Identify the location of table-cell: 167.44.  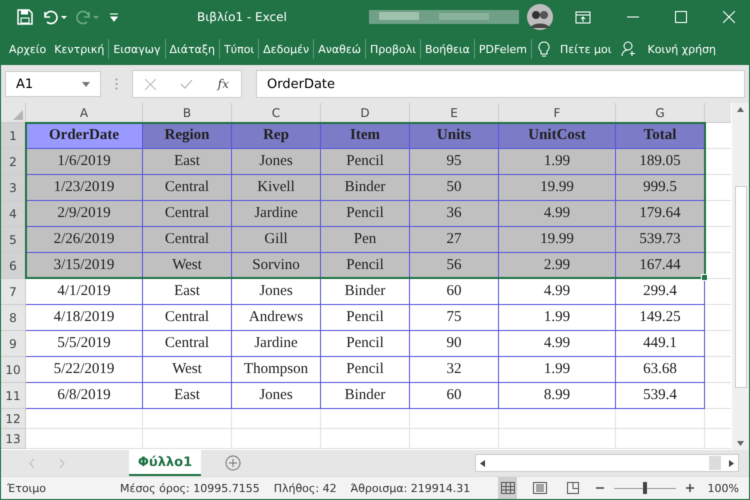
(660, 266).